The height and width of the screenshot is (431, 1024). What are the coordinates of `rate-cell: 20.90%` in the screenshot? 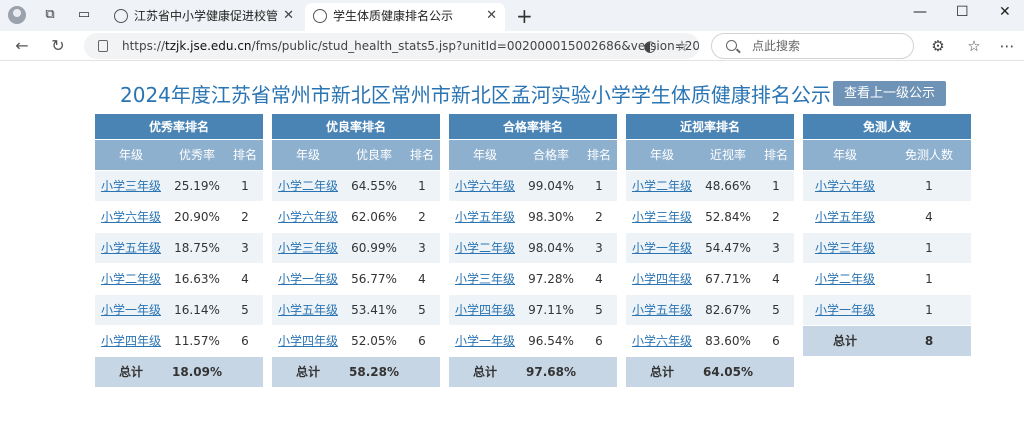 It's located at (197, 217).